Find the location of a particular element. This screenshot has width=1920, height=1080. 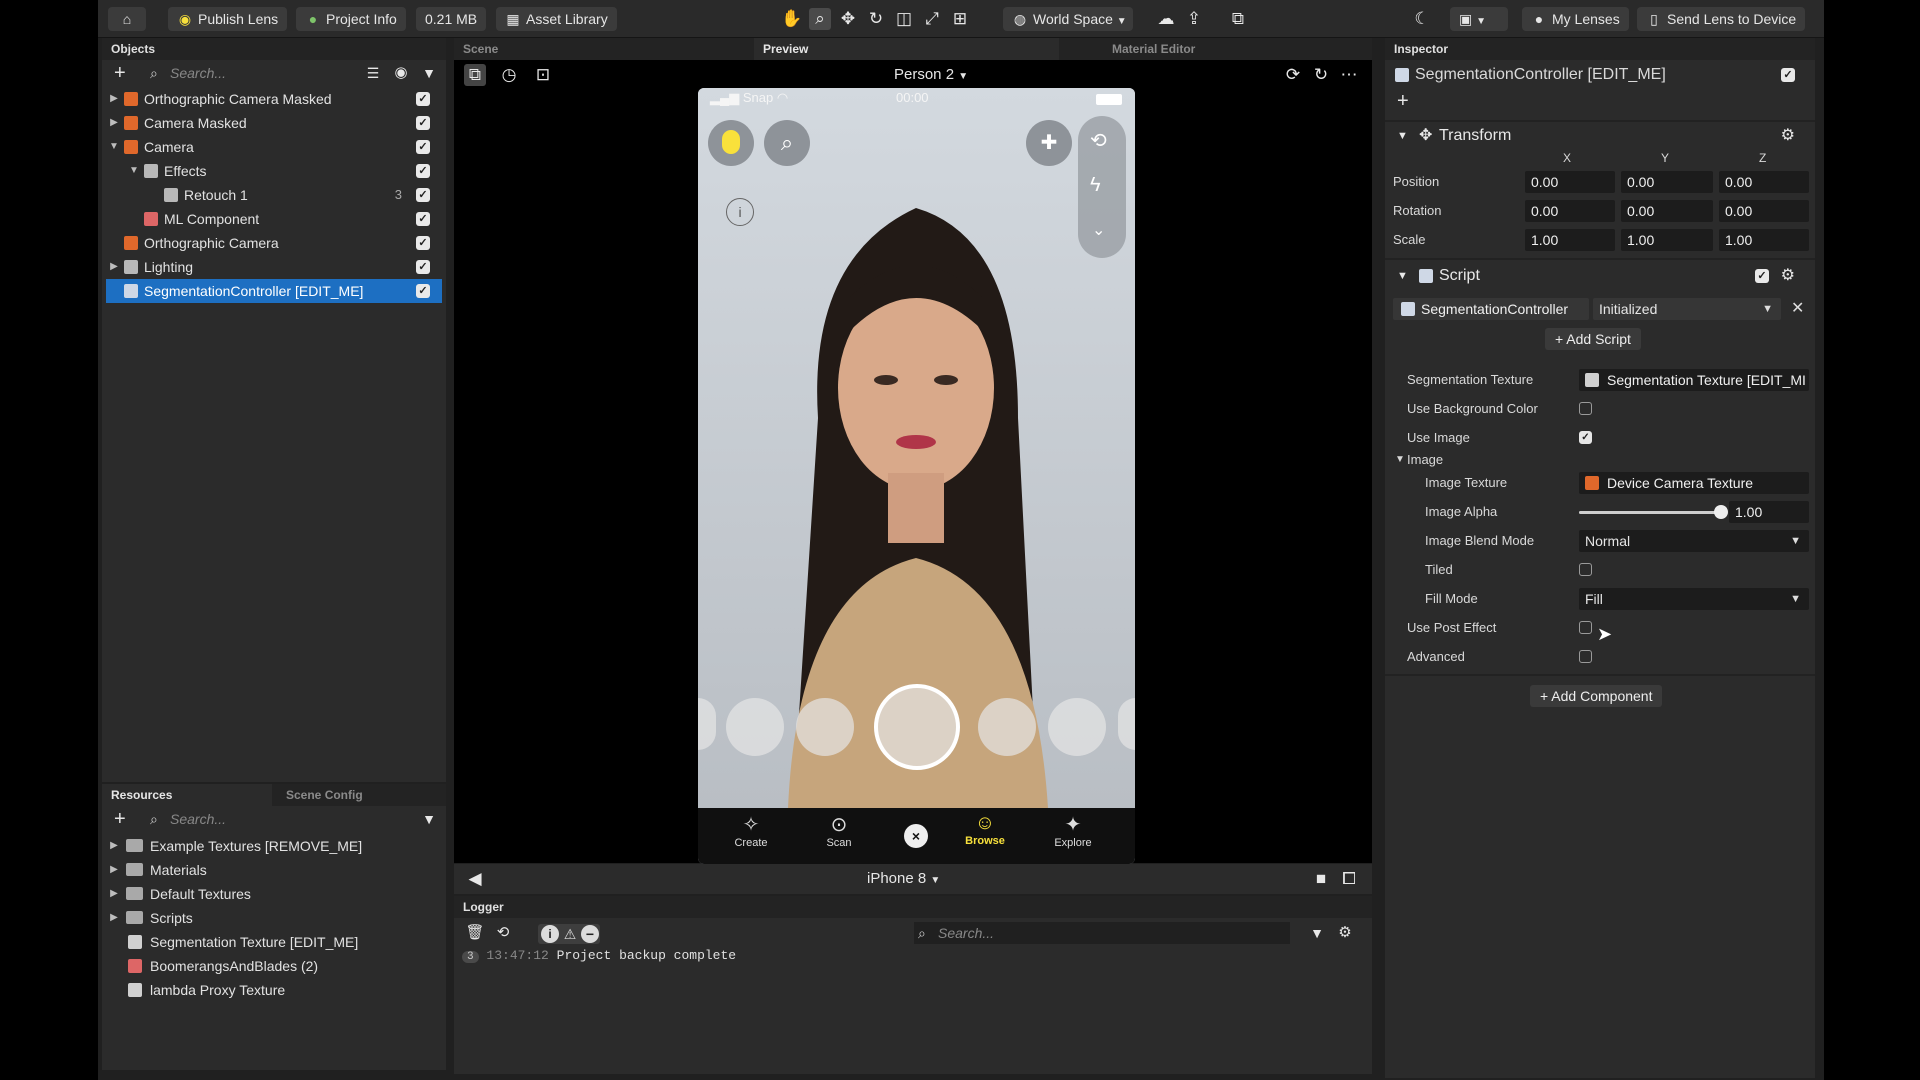

add-script-button: + Add Script is located at coordinates (1593, 339).